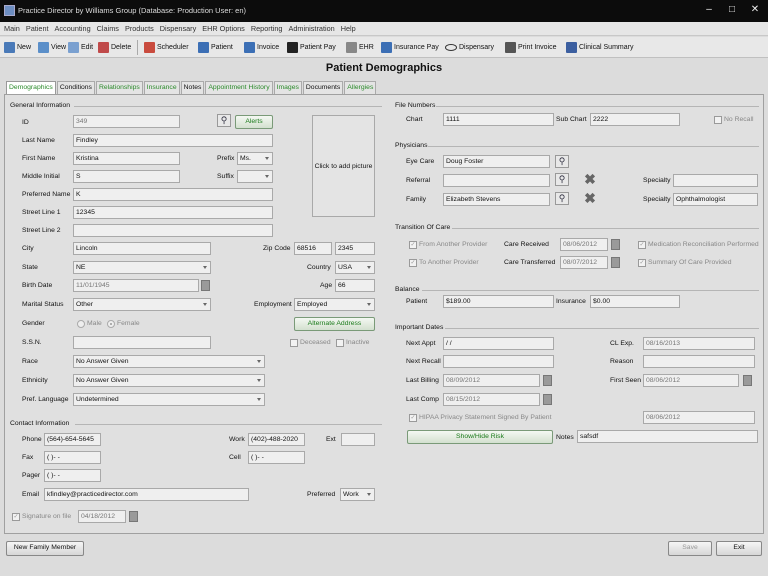  Describe the element at coordinates (323, 87) in the screenshot. I see `tab-documents: Documents` at that location.